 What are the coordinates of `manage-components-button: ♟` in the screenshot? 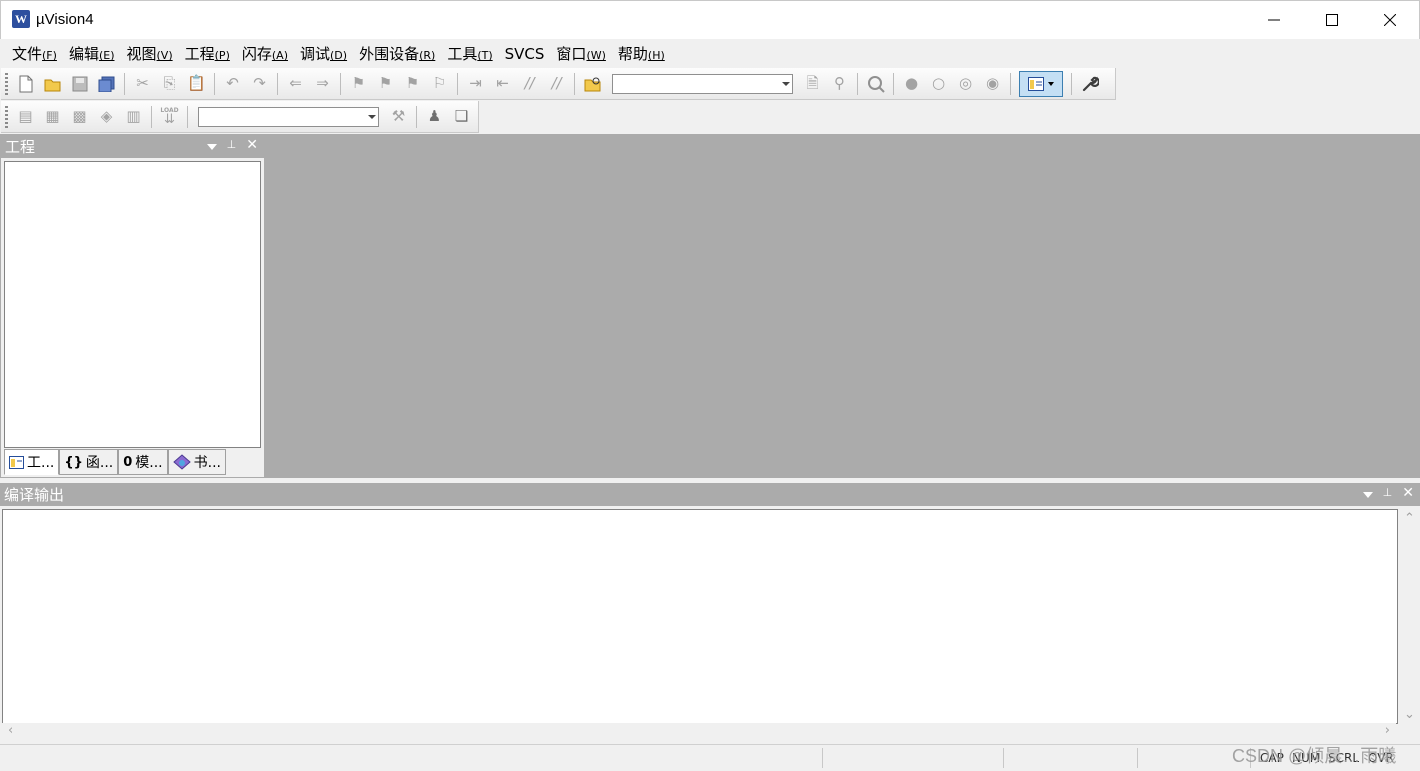 It's located at (435, 117).